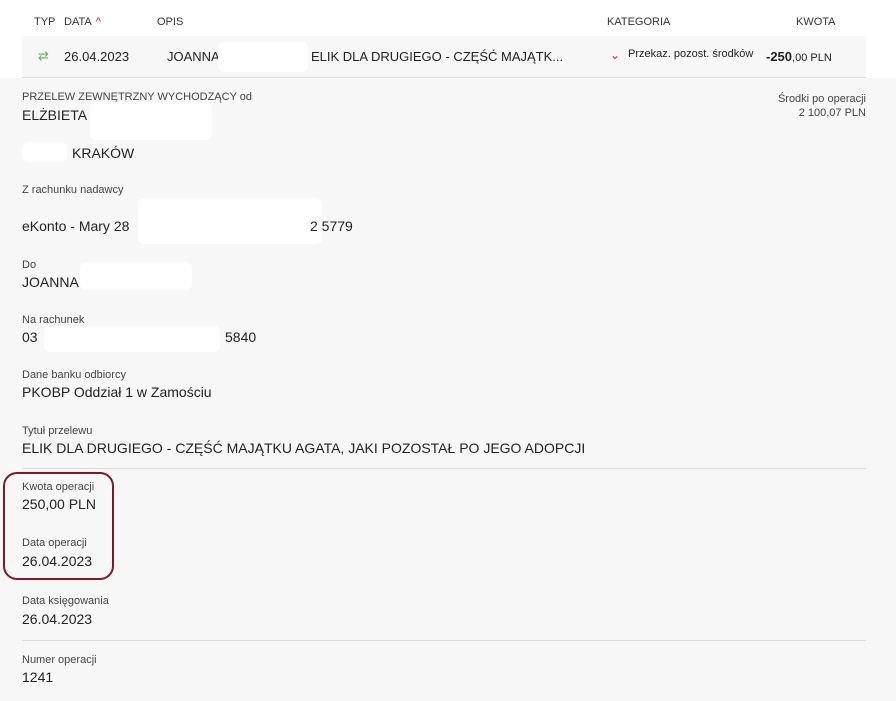 This screenshot has height=701, width=896. I want to click on to-account-label: Na rachunek, so click(53, 320).